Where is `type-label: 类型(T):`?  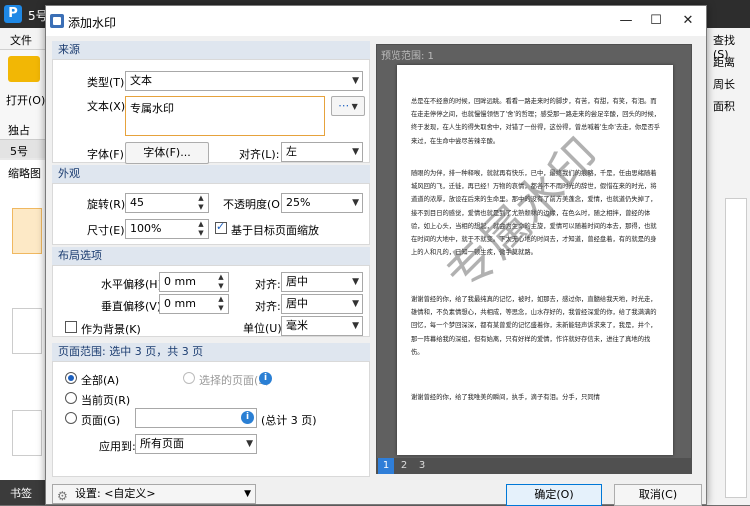 type-label: 类型(T): is located at coordinates (108, 82).